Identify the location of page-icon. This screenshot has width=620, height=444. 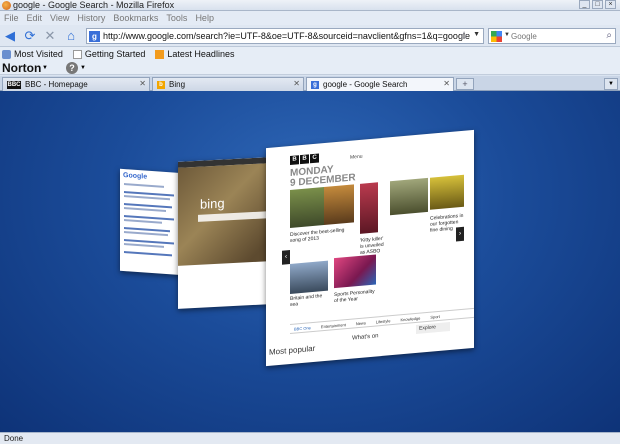
(77, 54).